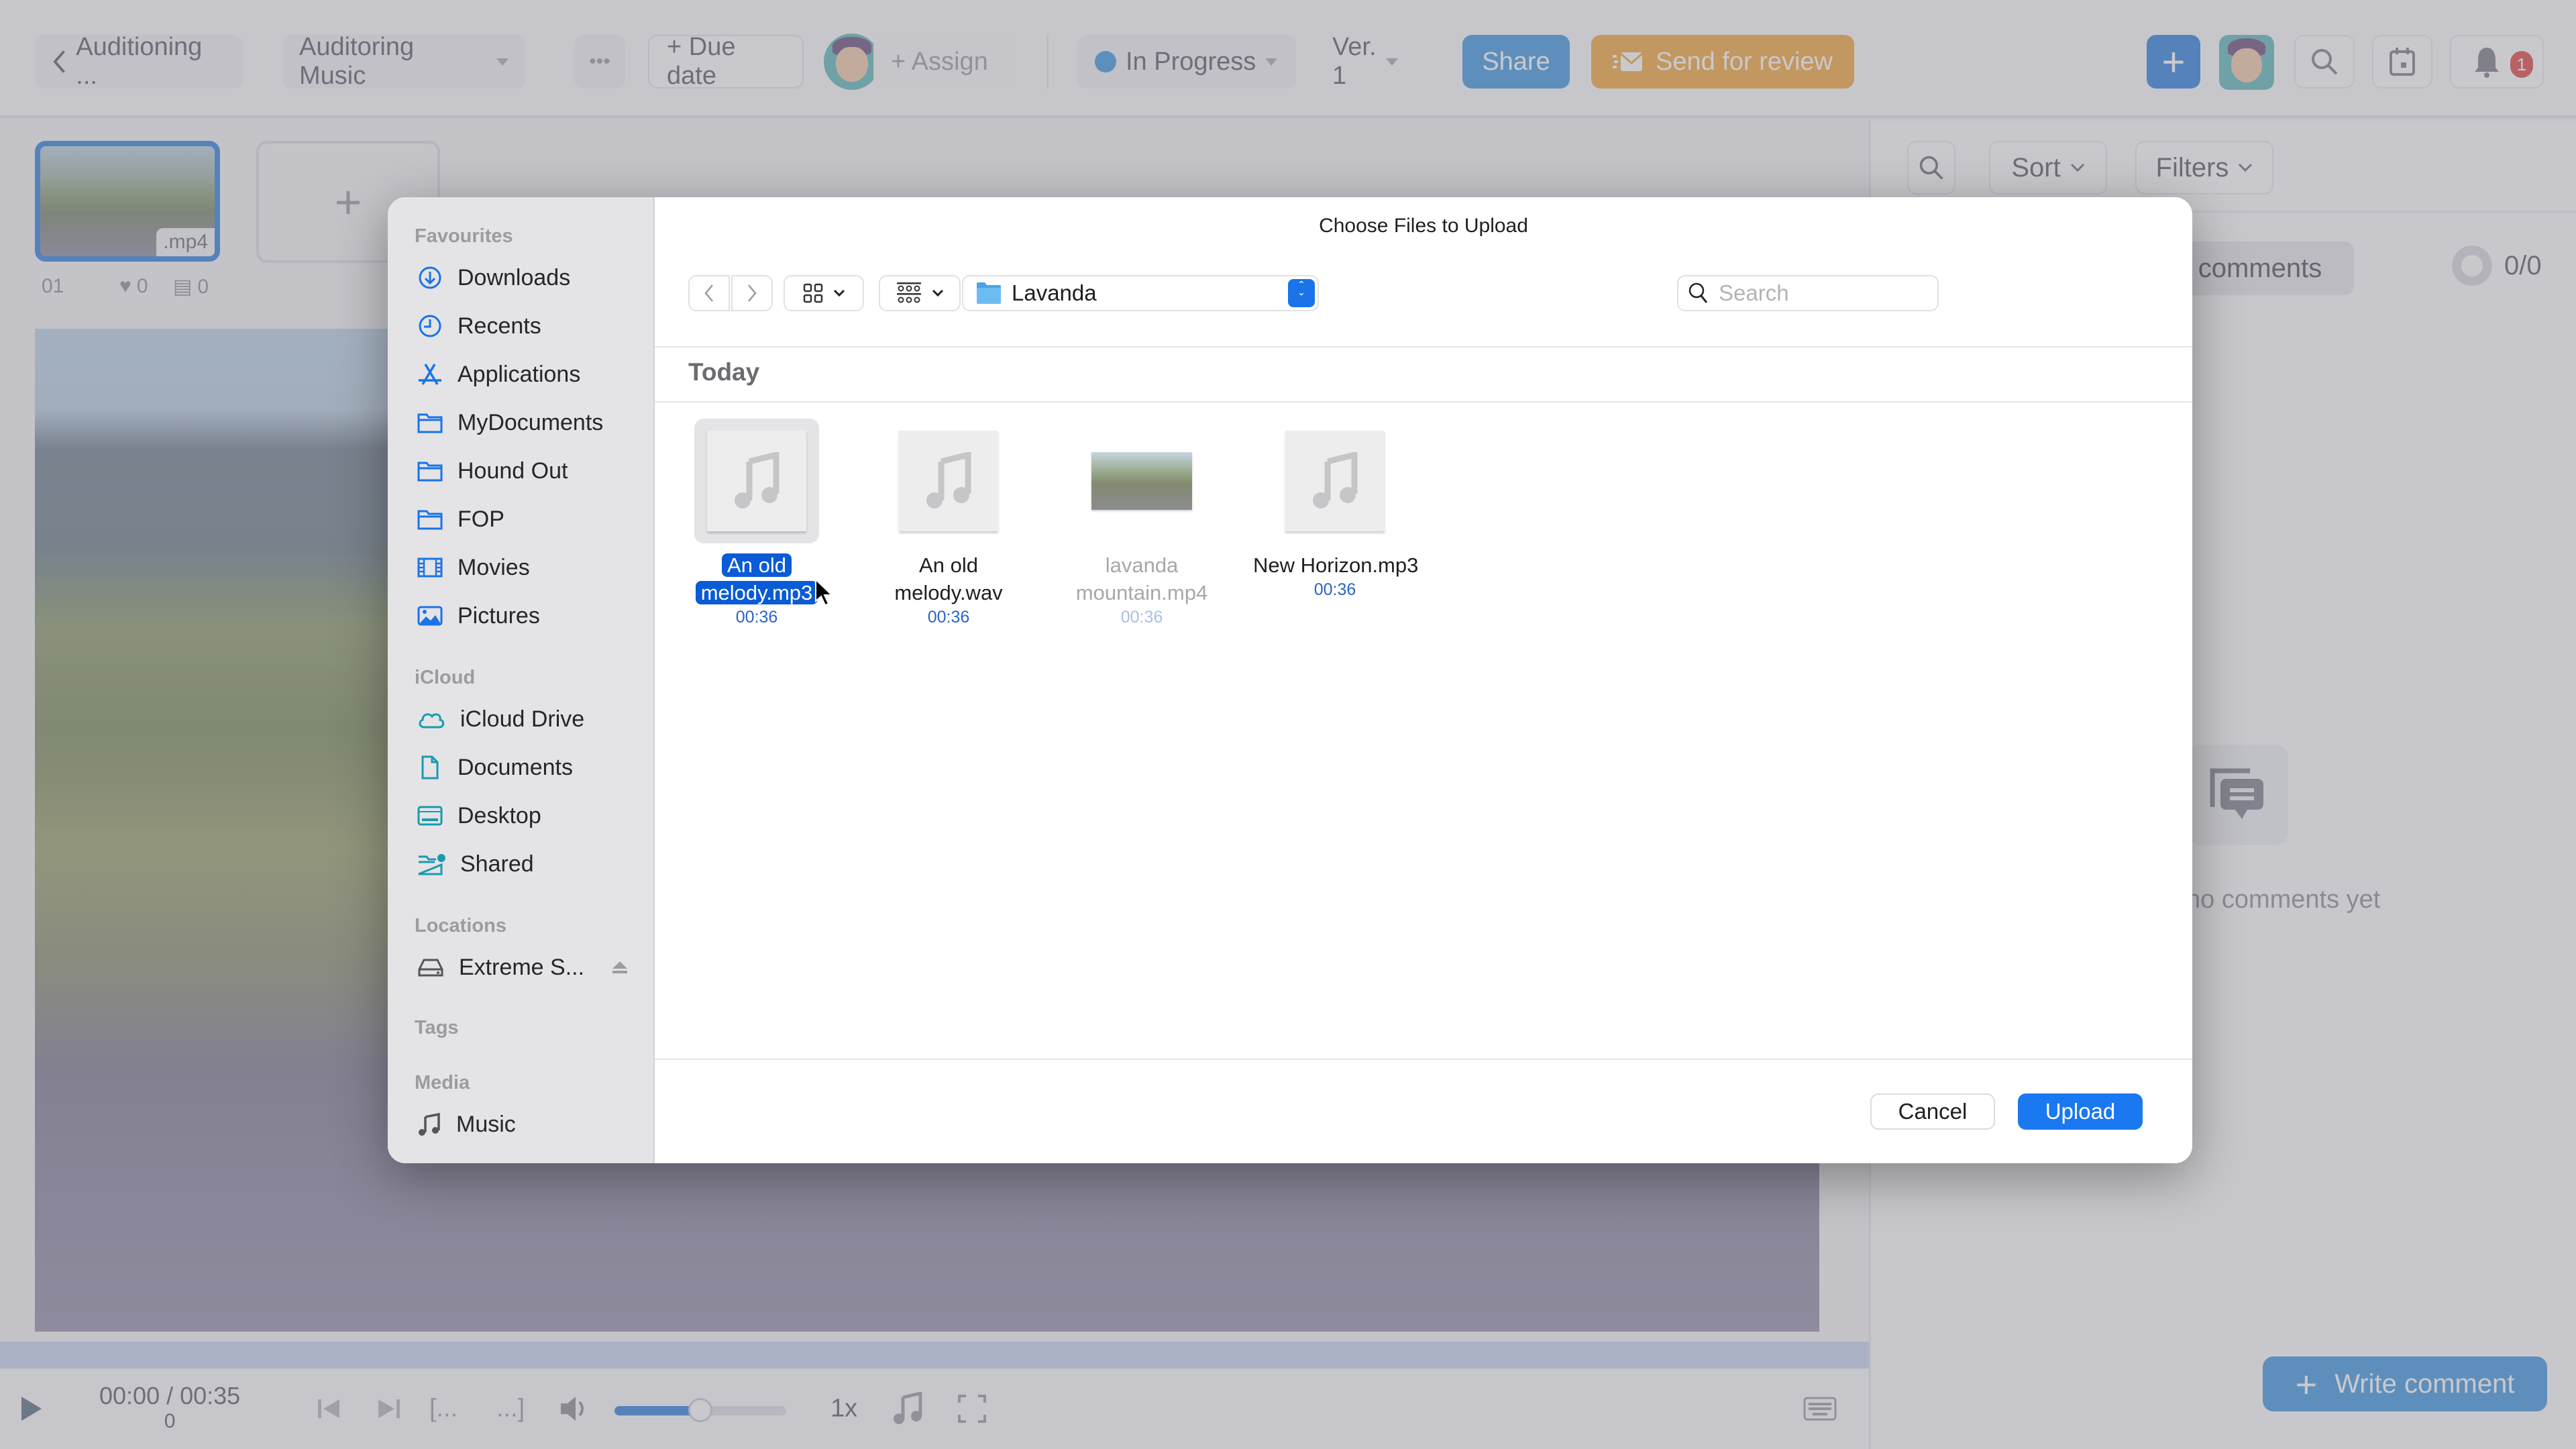  Describe the element at coordinates (442, 1082) in the screenshot. I see `sidebar-section-media: Media` at that location.